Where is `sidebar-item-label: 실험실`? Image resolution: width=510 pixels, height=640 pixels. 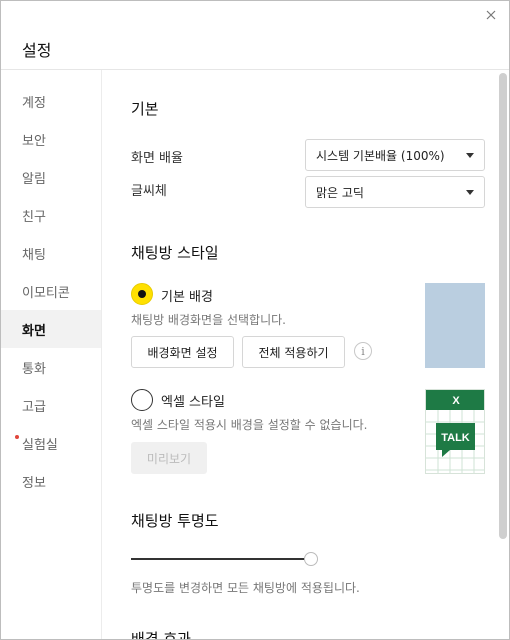 sidebar-item-label: 실험실 is located at coordinates (40, 445).